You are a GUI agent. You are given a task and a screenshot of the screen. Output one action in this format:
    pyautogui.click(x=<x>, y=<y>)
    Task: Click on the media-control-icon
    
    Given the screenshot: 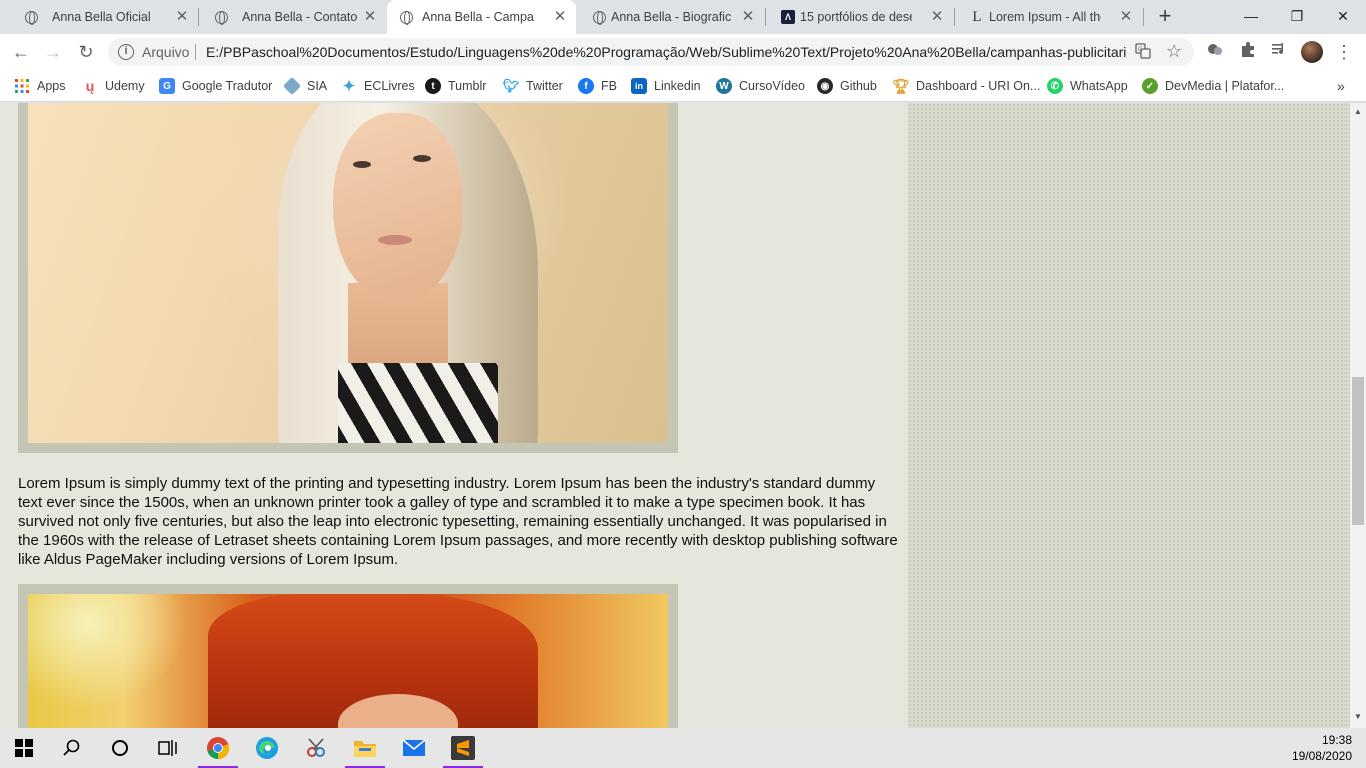 What is the action you would take?
    pyautogui.click(x=1279, y=52)
    